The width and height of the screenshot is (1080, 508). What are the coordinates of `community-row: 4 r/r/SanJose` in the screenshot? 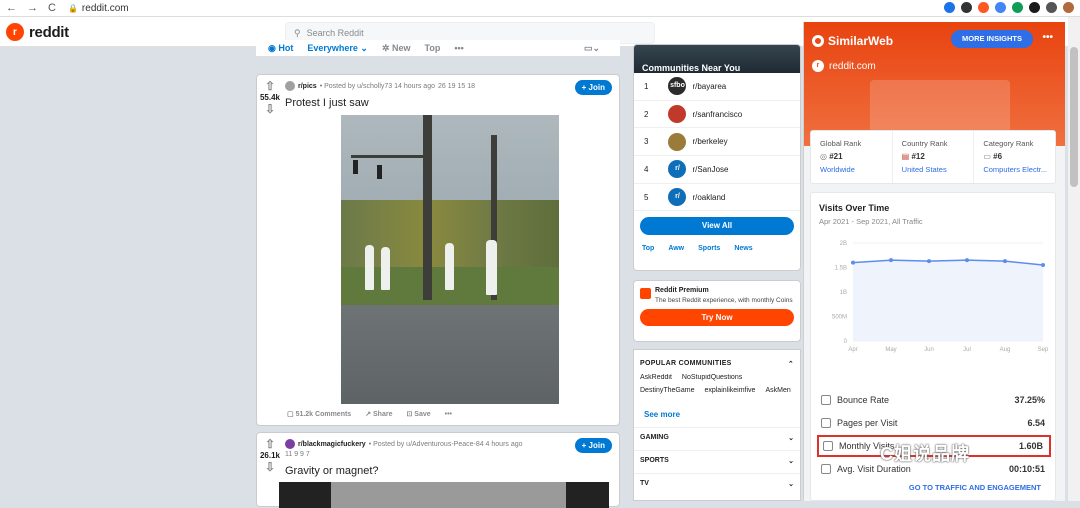 It's located at (717, 170).